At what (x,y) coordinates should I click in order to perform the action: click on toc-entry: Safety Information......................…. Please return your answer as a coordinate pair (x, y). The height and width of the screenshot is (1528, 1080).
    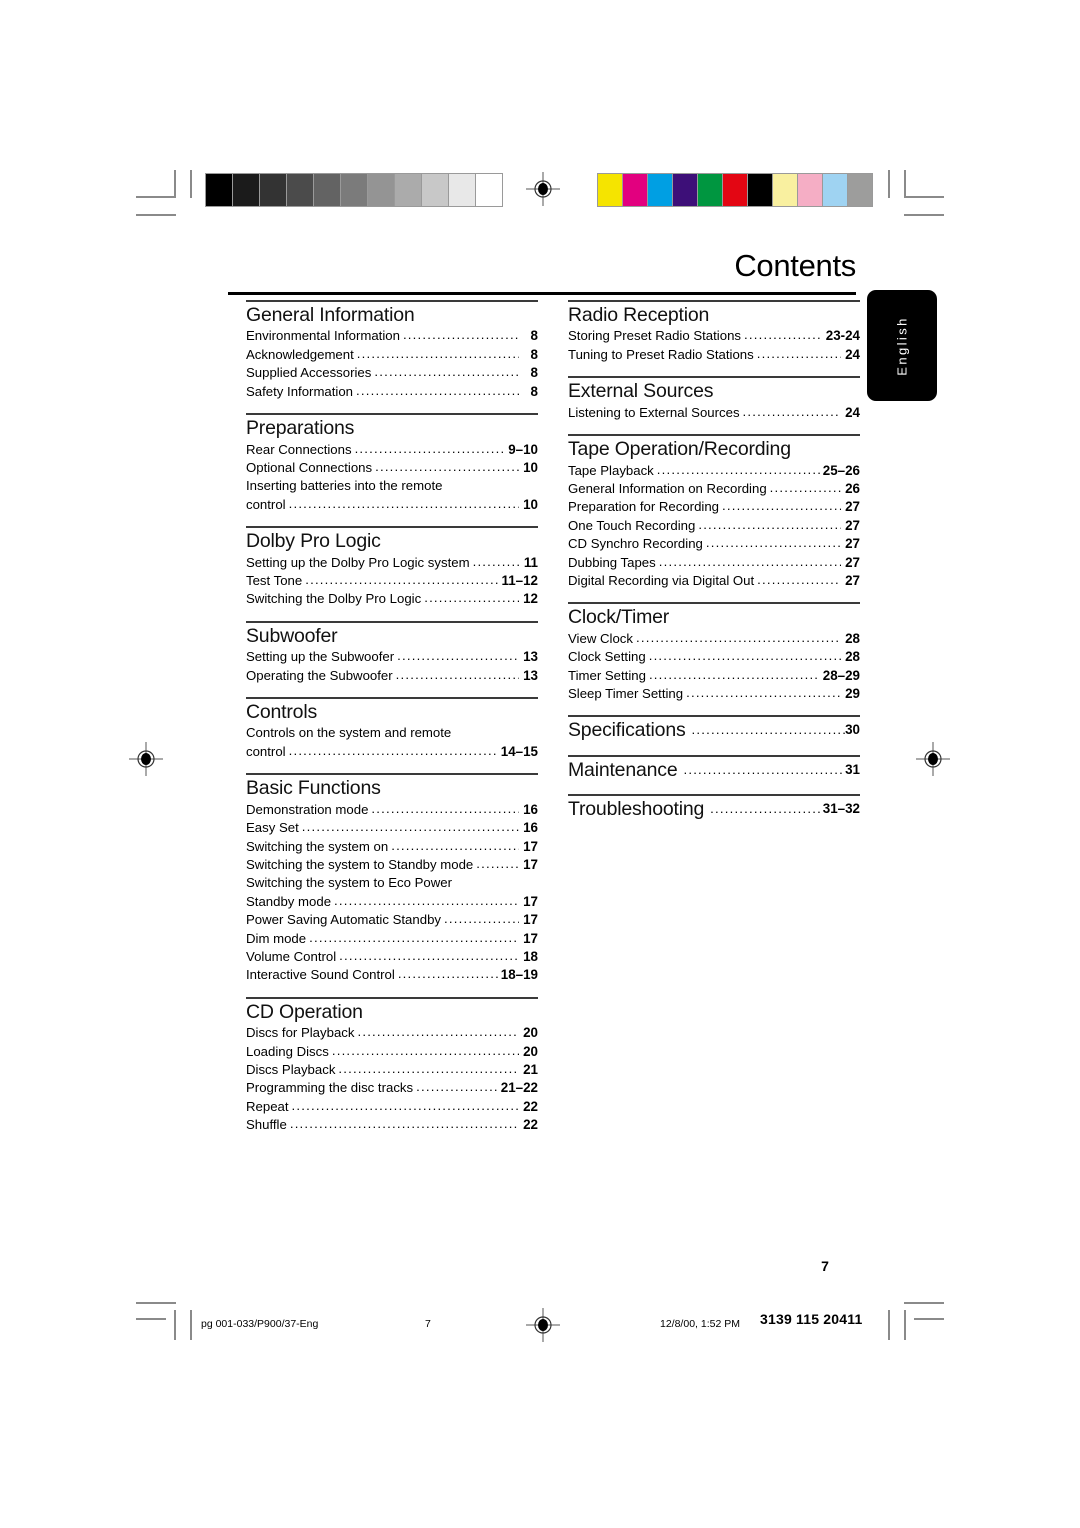
    Looking at the image, I should click on (392, 392).